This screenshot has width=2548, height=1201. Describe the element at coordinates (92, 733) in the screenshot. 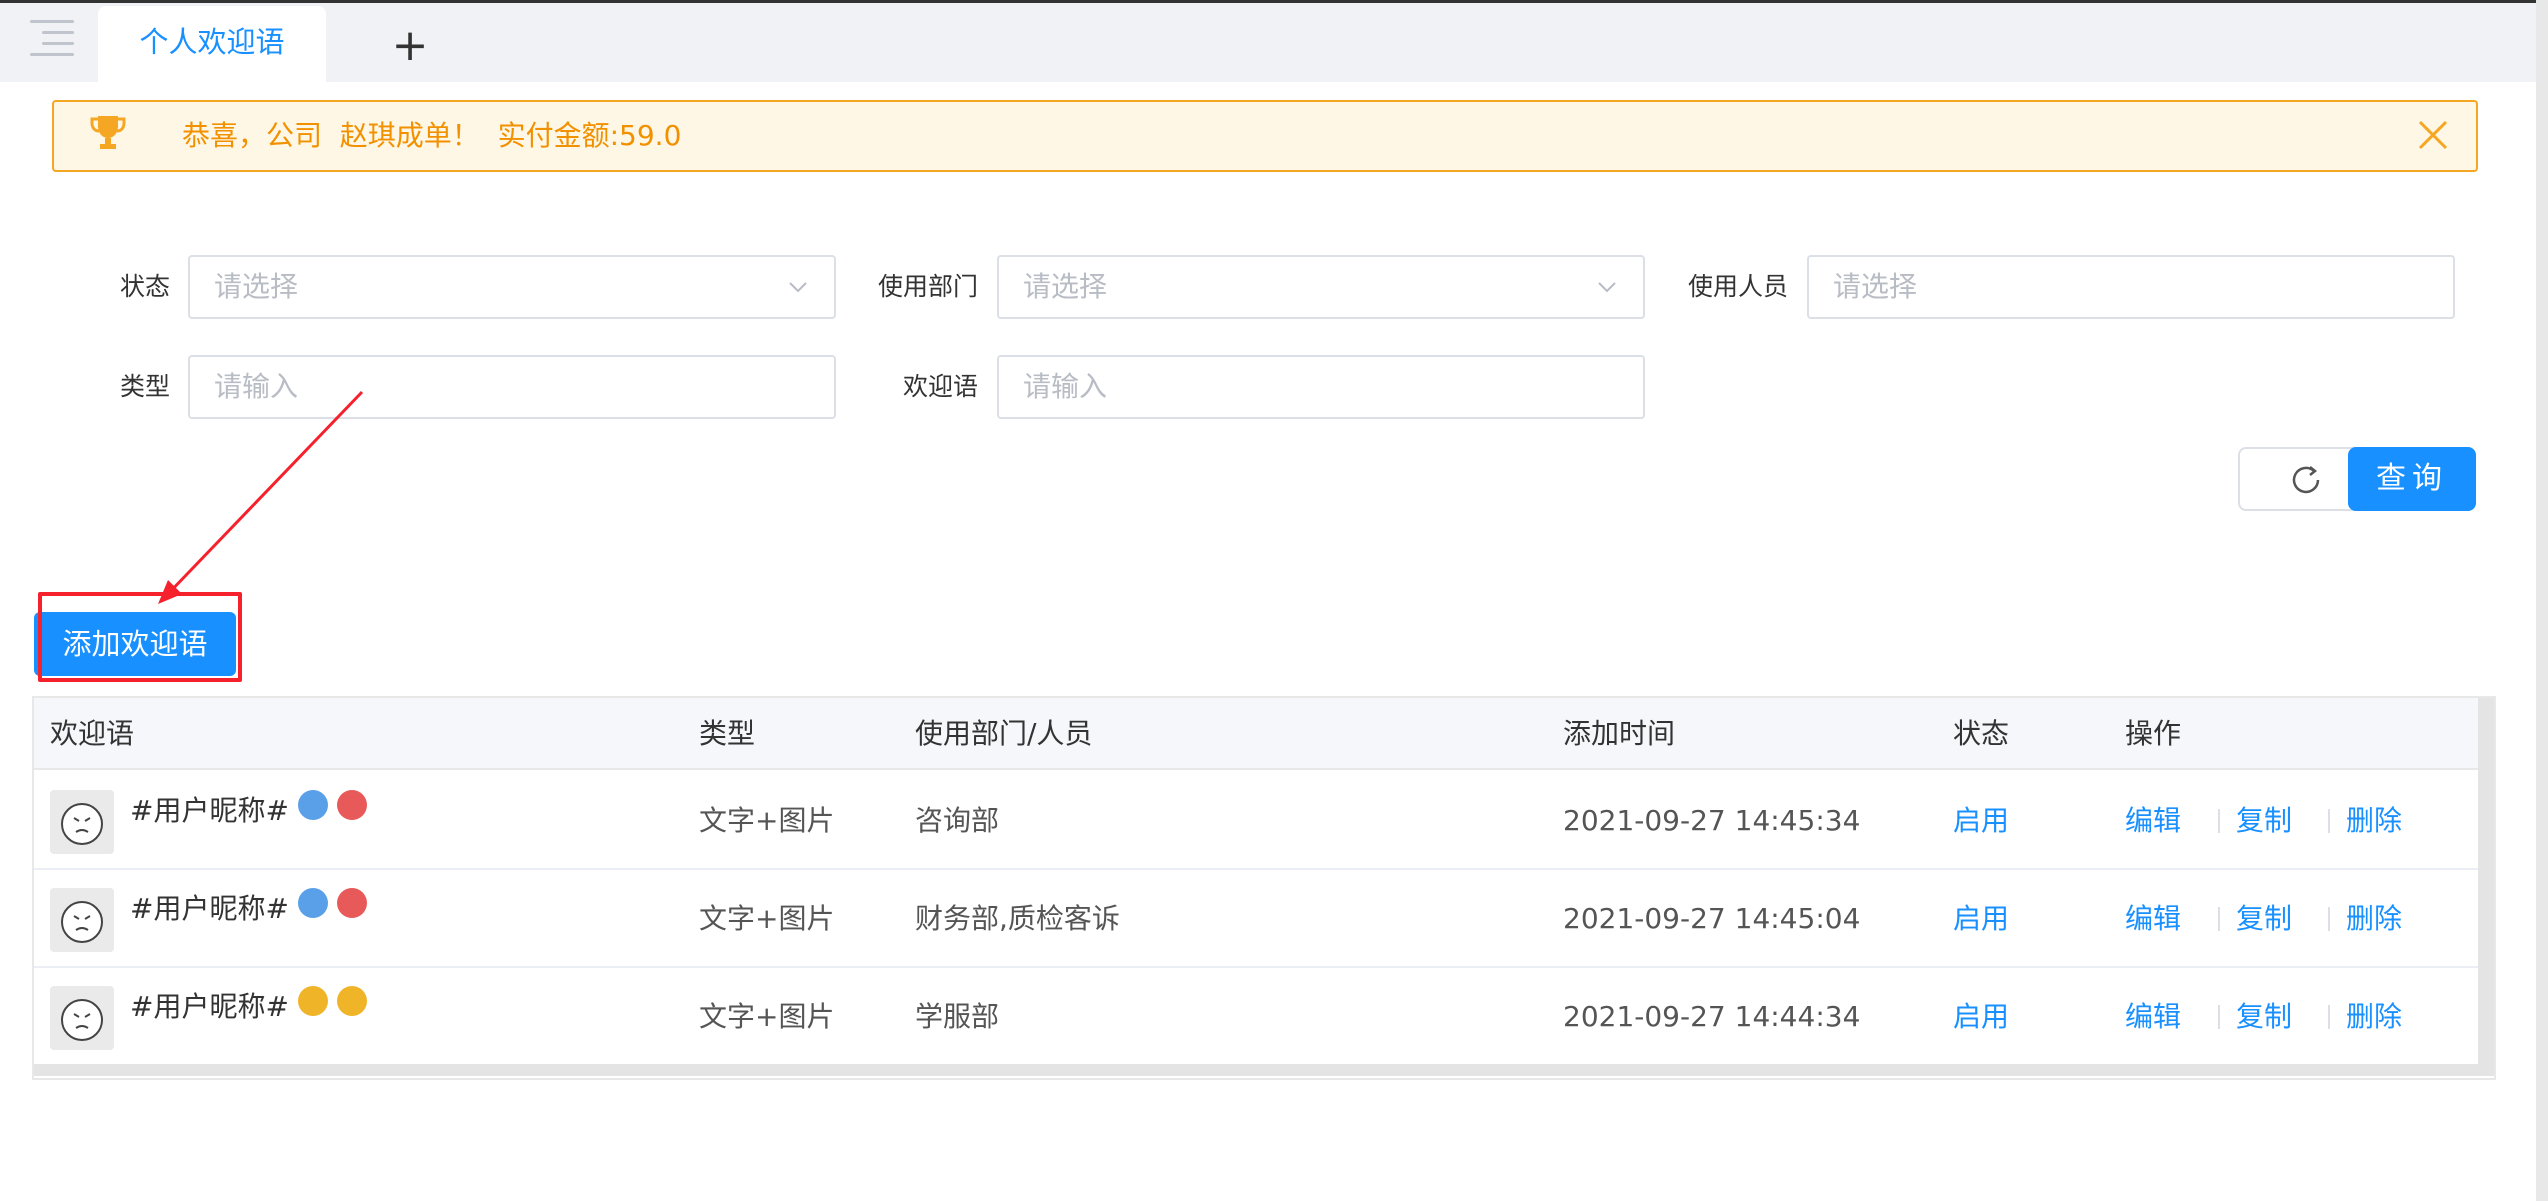

I see `header-welcome: 欢迎语` at that location.